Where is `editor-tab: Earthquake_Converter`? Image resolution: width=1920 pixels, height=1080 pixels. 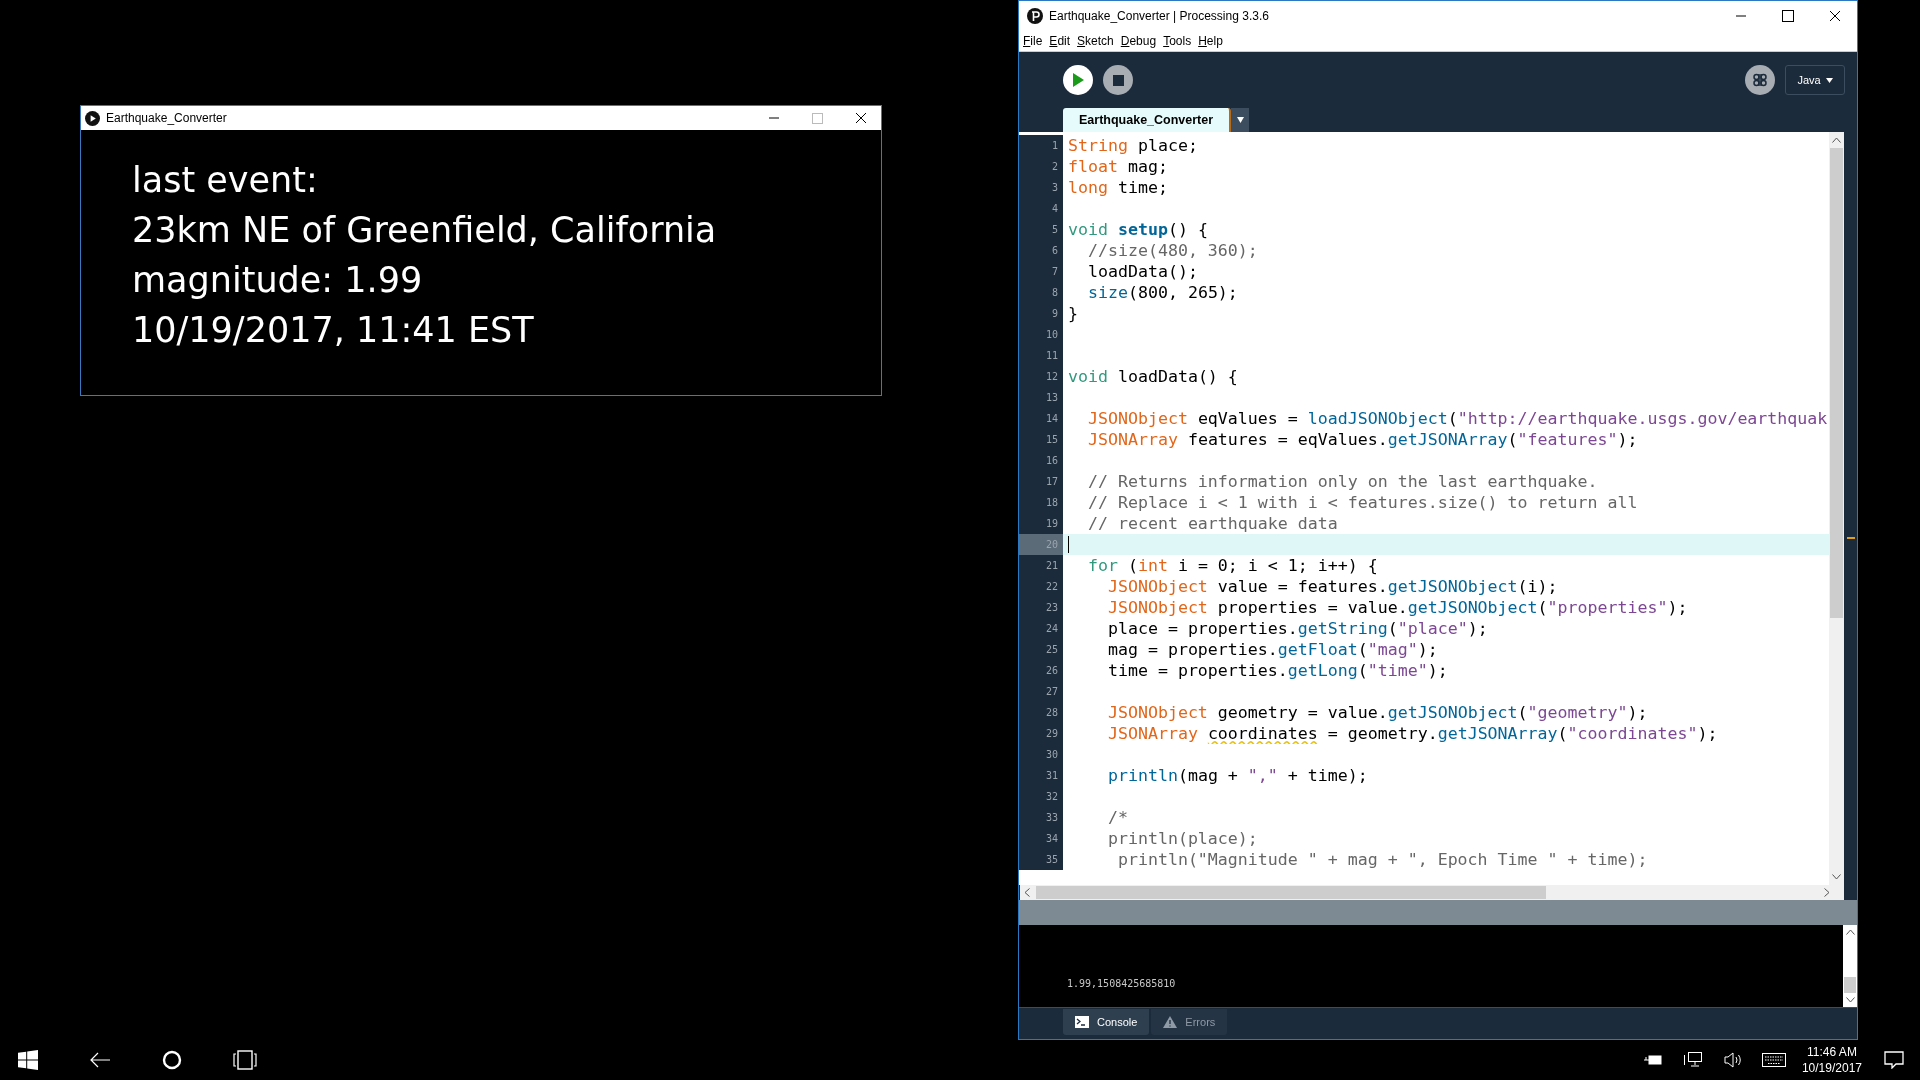 editor-tab: Earthquake_Converter is located at coordinates (1147, 120).